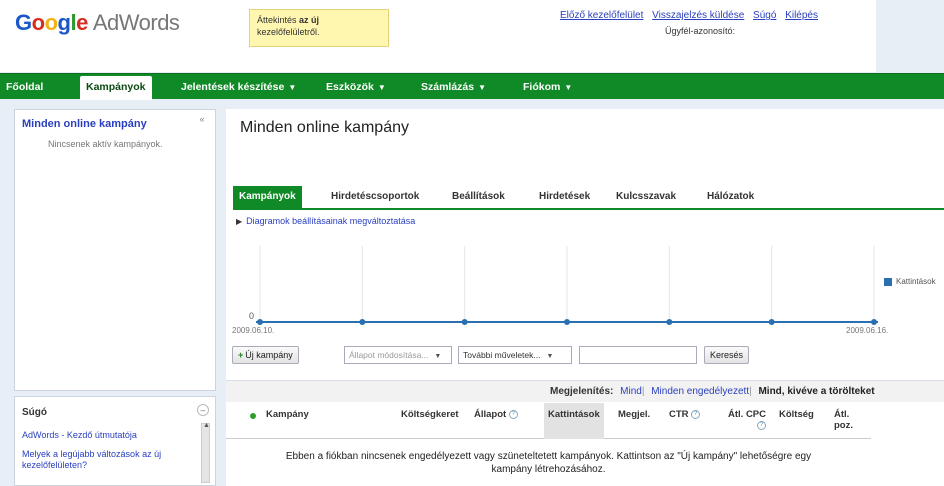 The image size is (944, 486). I want to click on search-button: Keresés, so click(727, 355).